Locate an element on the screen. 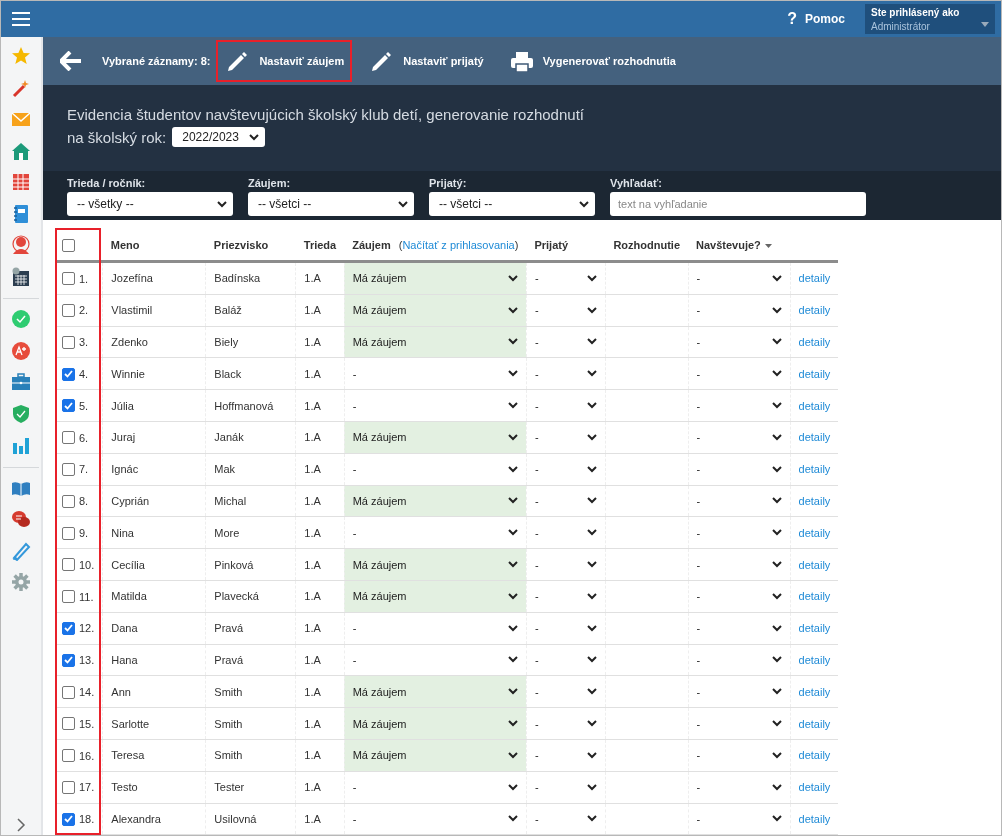  chat-bubbles-icon is located at coordinates (21, 519).